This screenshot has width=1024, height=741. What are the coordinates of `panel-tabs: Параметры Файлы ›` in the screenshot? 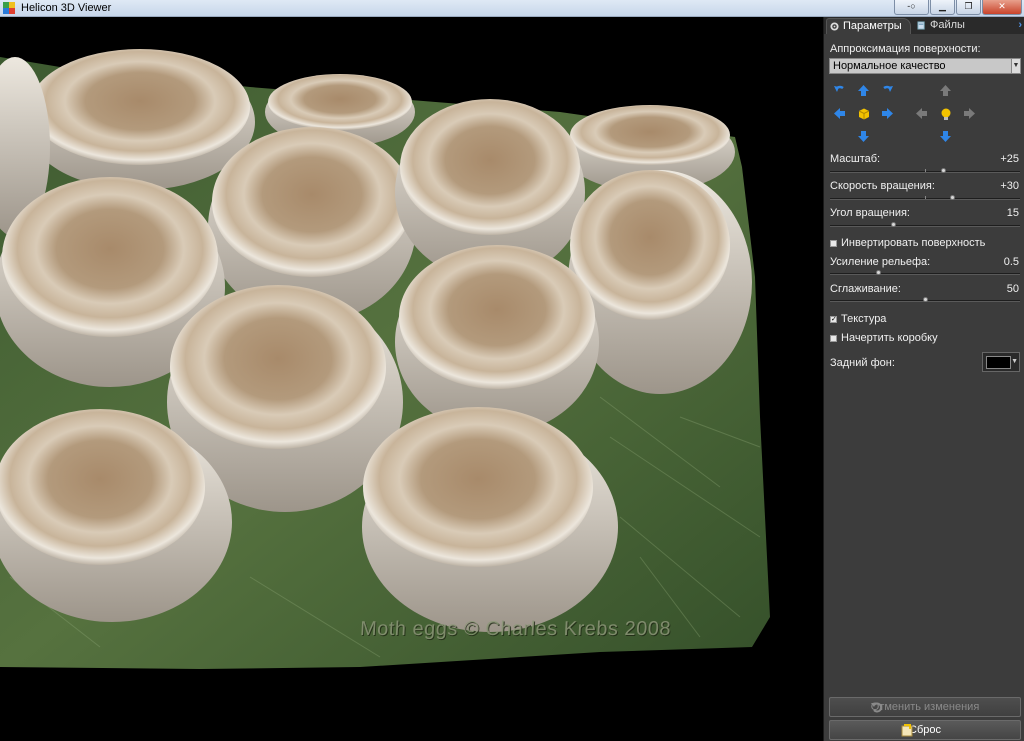 It's located at (924, 25).